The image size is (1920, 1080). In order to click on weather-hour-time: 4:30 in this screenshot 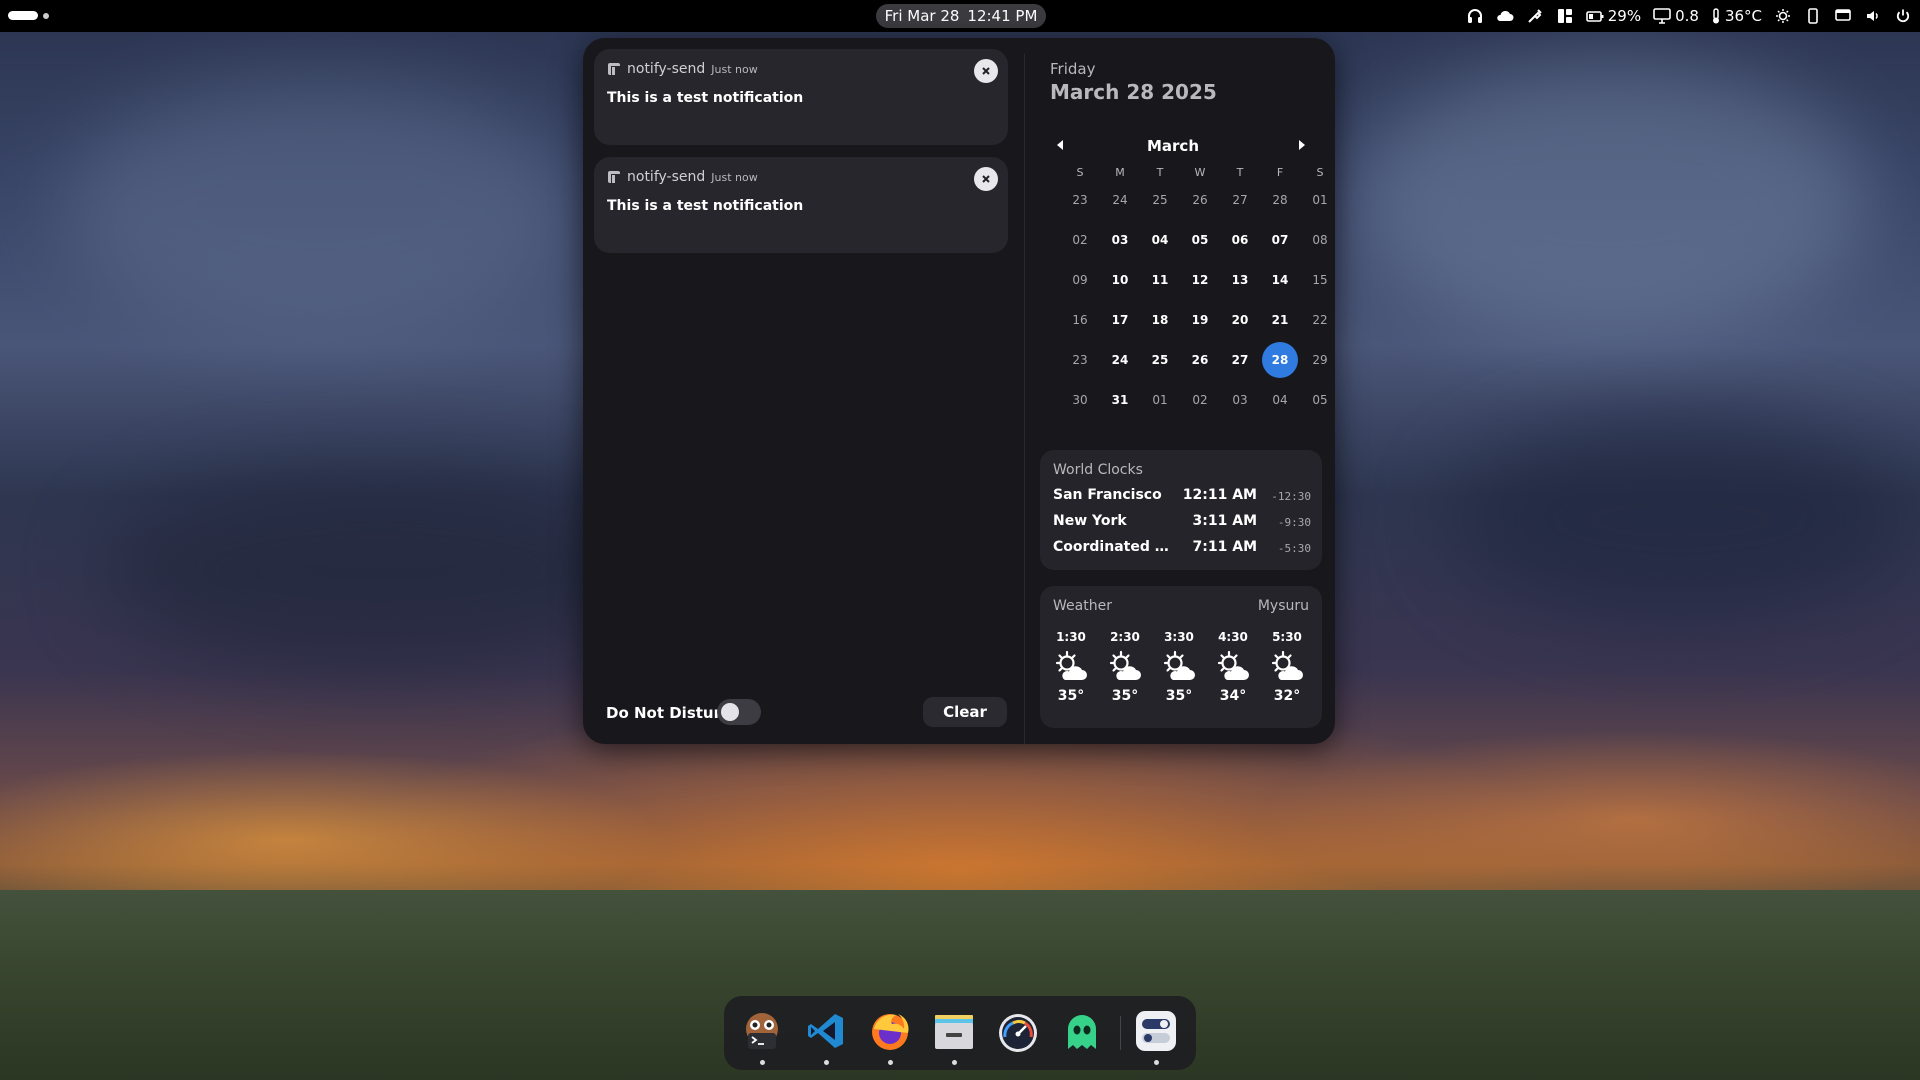, I will do `click(1233, 637)`.